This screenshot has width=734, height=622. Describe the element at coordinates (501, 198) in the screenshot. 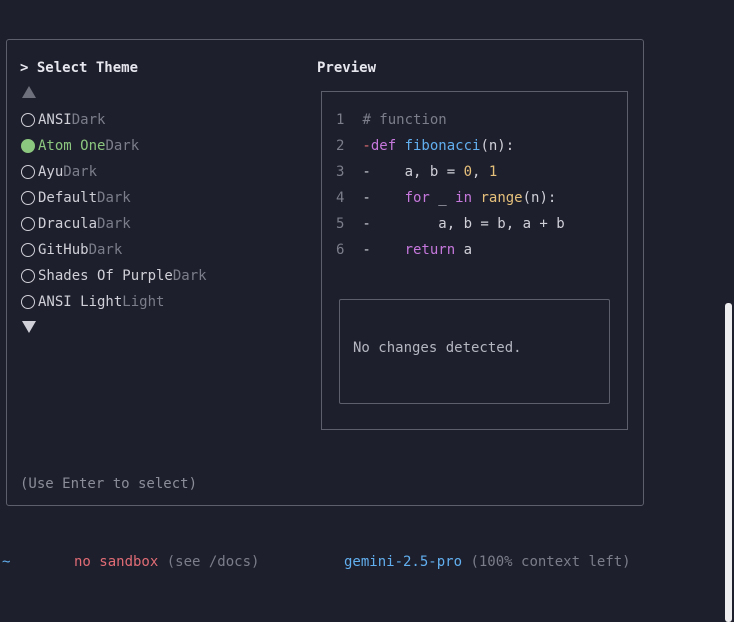

I see `code-token: range` at that location.